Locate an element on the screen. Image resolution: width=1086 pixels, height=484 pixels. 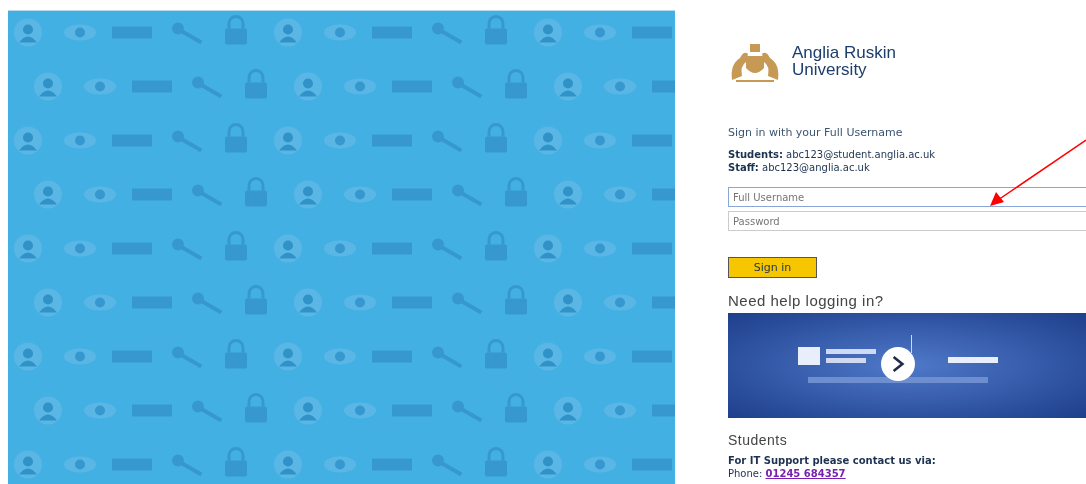
sign-in-button: Sign in is located at coordinates (772, 267).